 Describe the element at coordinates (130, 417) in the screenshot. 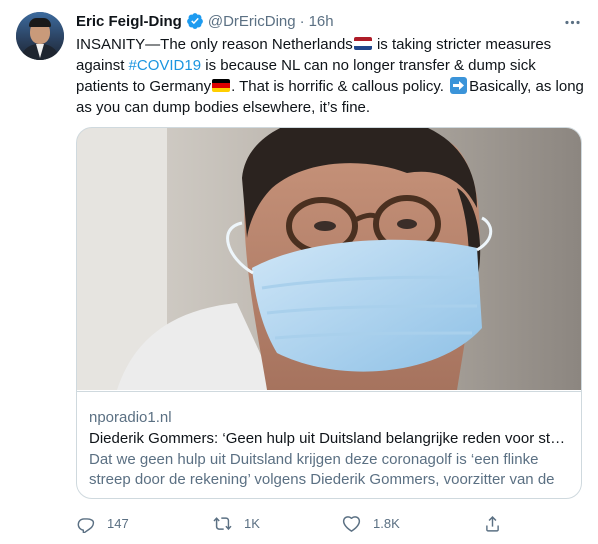

I see `link-card-domain: nporadio1.nl` at that location.